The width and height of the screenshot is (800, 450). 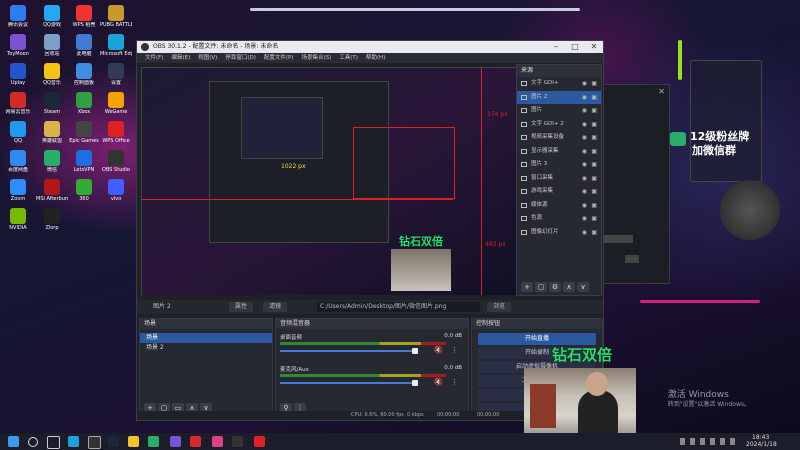 I want to click on menu-item: 场景集合(S), so click(x=316, y=58).